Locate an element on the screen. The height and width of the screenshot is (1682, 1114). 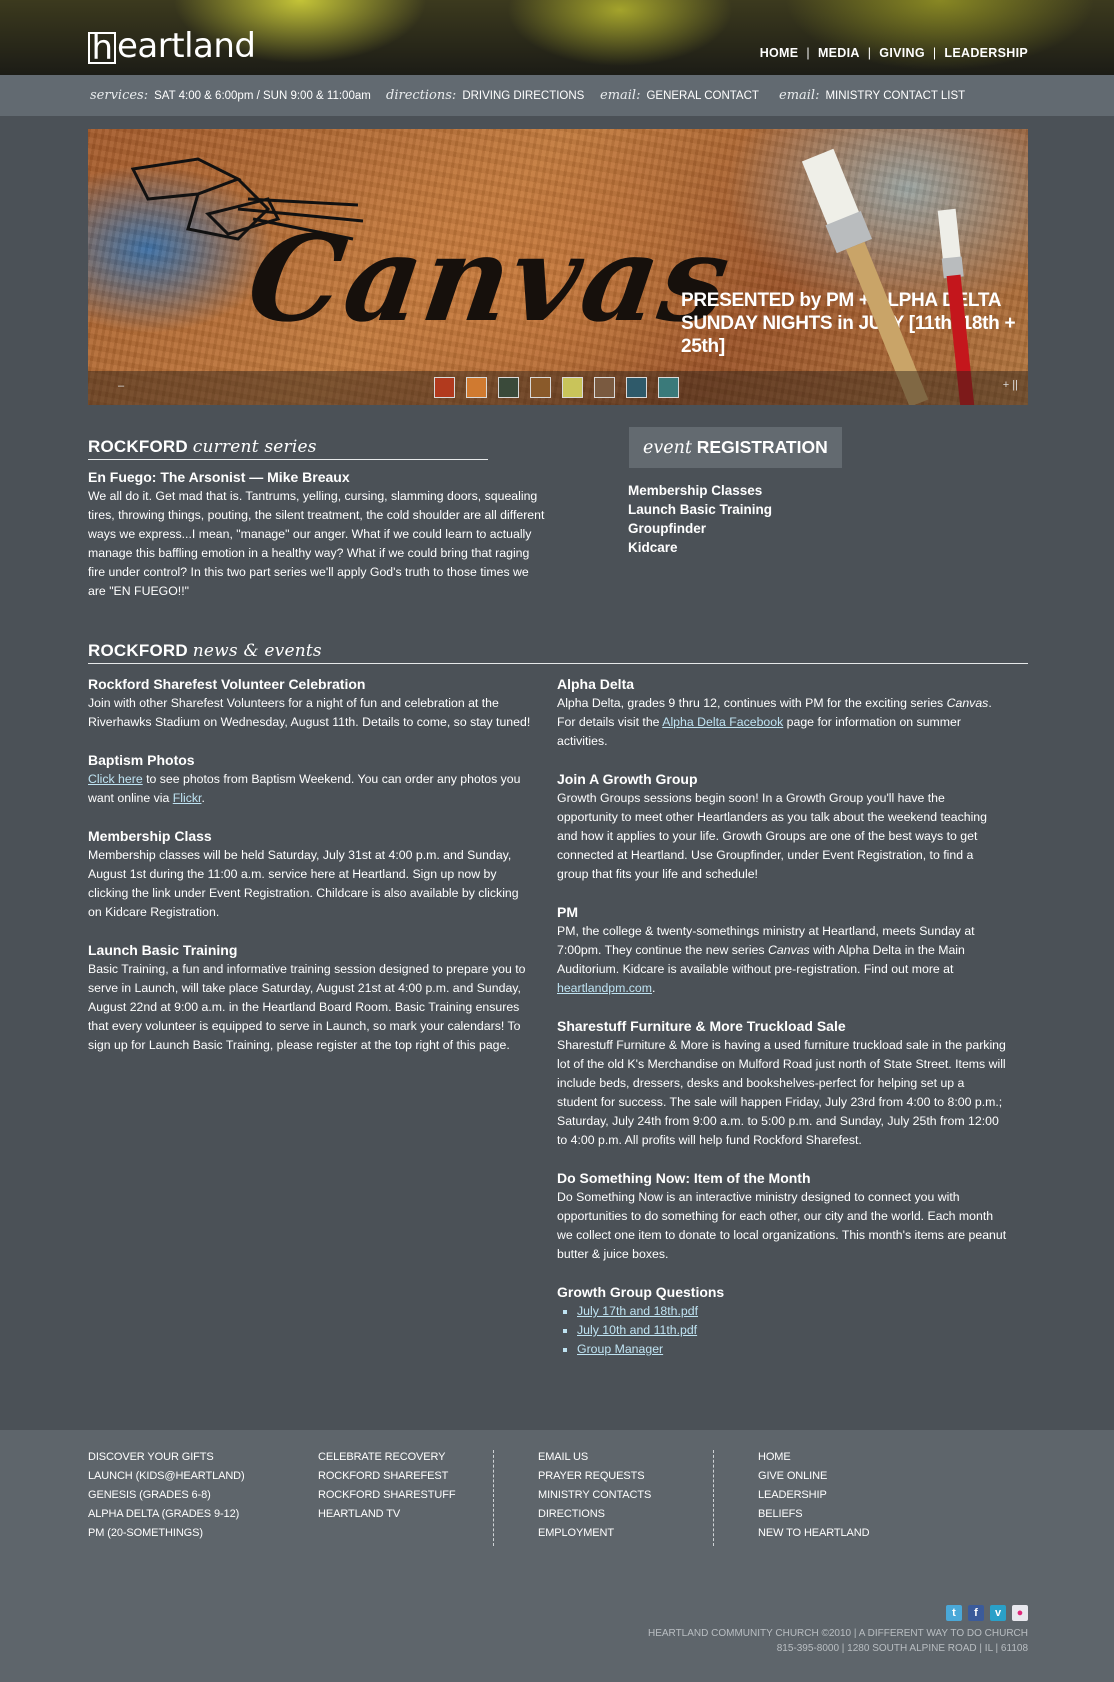
kidcare-link: Kidcare is located at coordinates (700, 547).